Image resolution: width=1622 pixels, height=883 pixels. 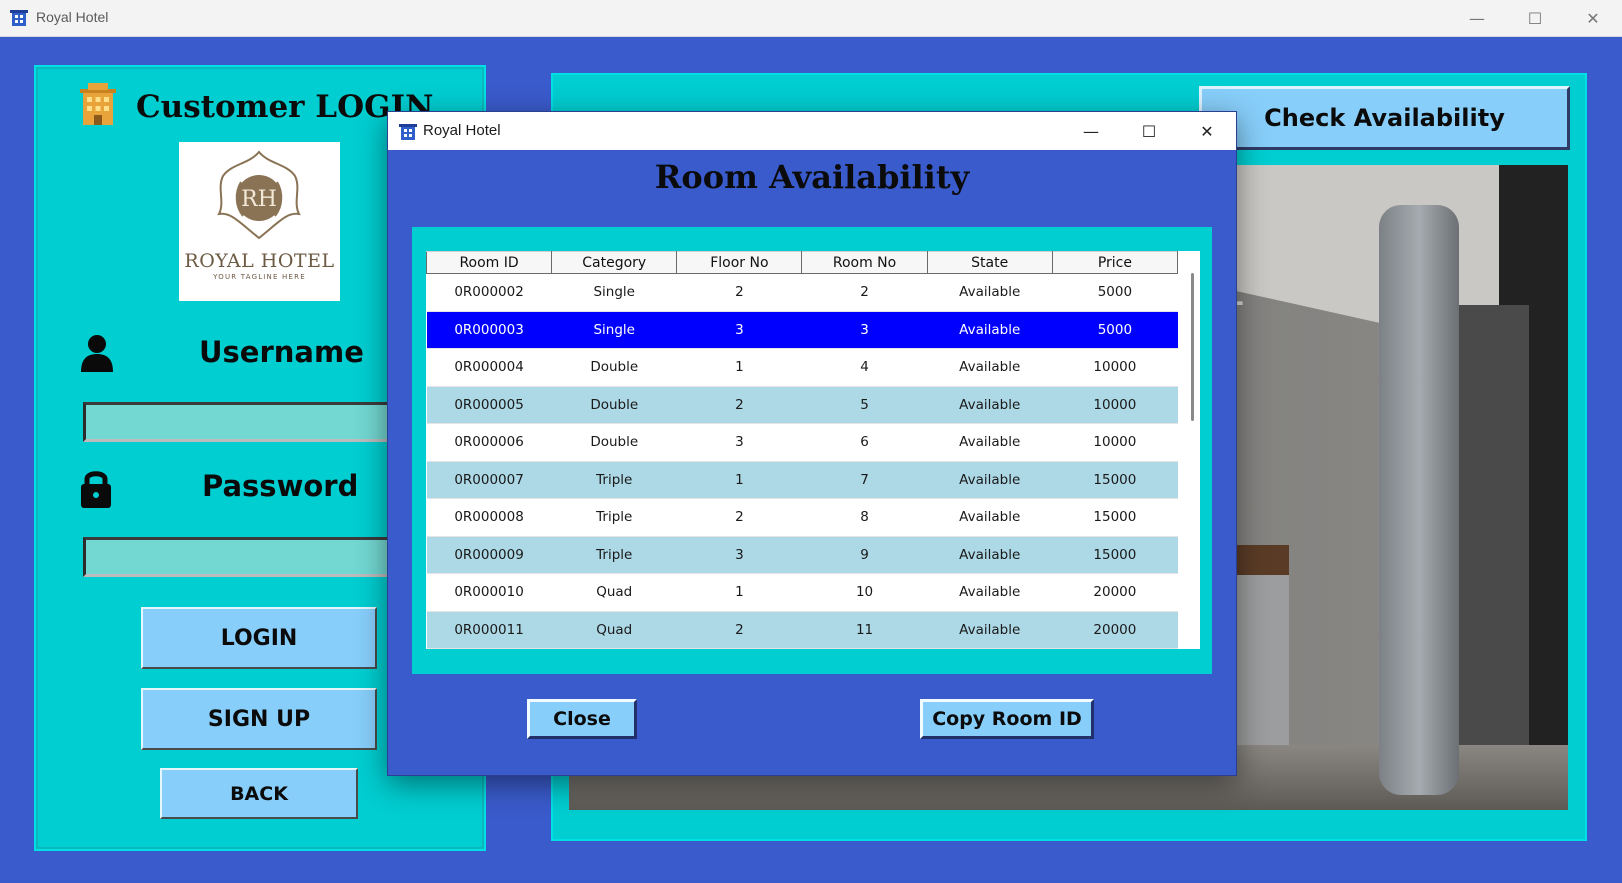 What do you see at coordinates (259, 719) in the screenshot?
I see `signup-button: SIGN UP` at bounding box center [259, 719].